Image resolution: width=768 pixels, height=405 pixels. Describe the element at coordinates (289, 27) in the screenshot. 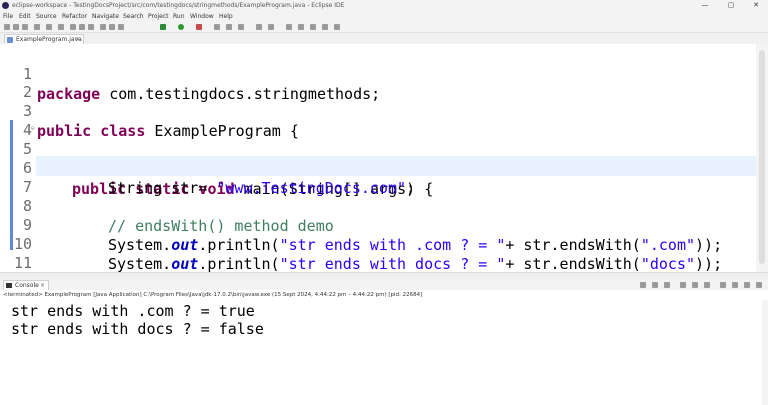

I see `toggle-mark-icon` at that location.